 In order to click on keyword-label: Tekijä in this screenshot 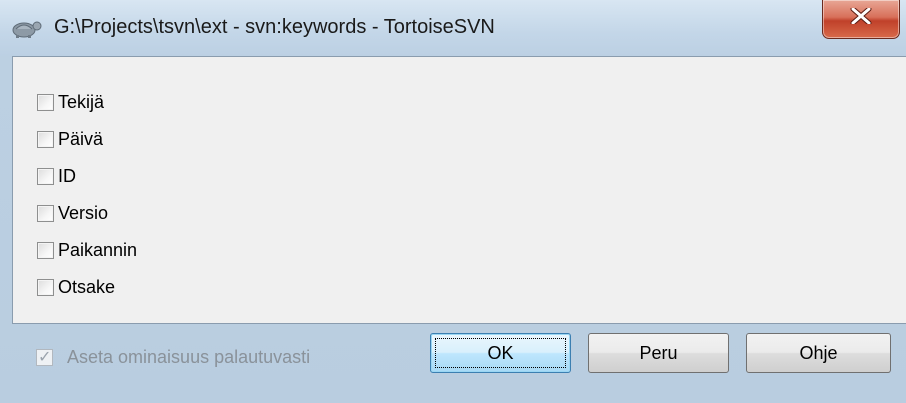, I will do `click(81, 102)`.